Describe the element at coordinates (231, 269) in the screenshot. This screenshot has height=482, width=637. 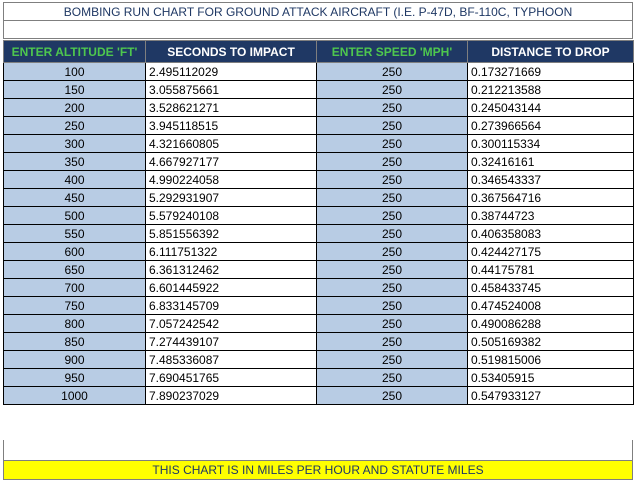
I see `seconds-cell: 6.361312462` at that location.